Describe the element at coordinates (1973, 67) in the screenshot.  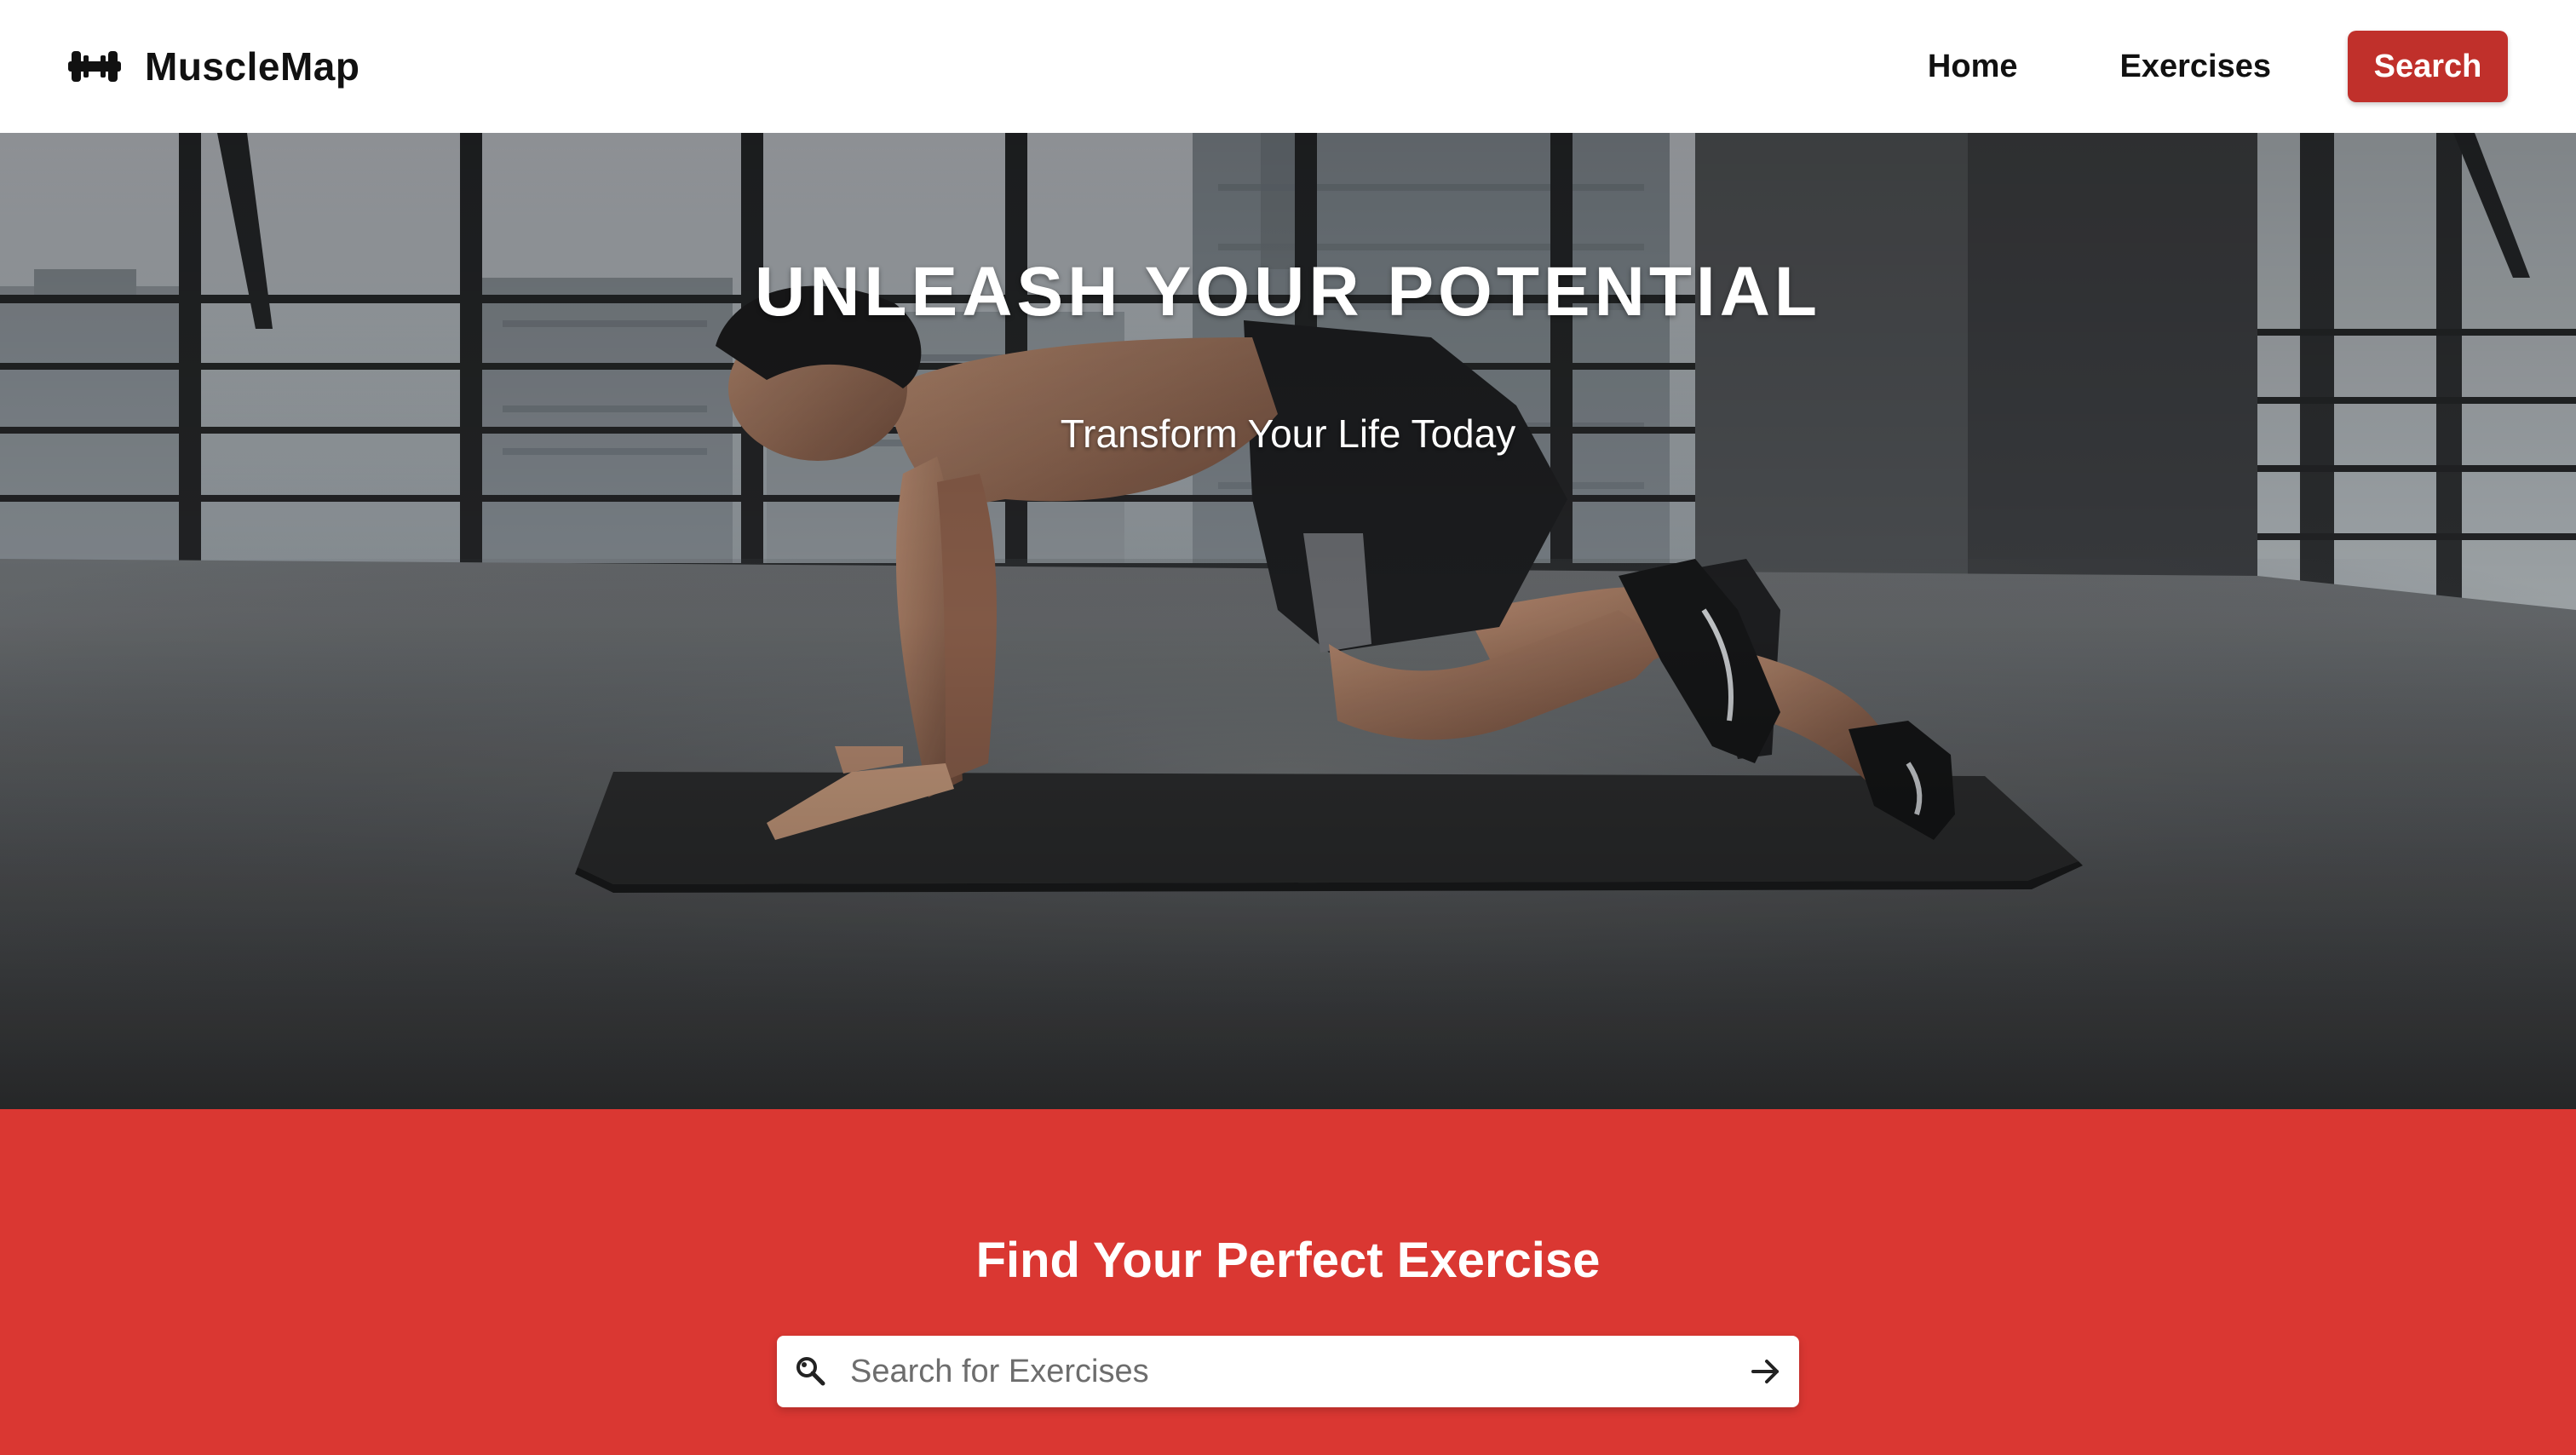
I see `nav-home-link: Home` at that location.